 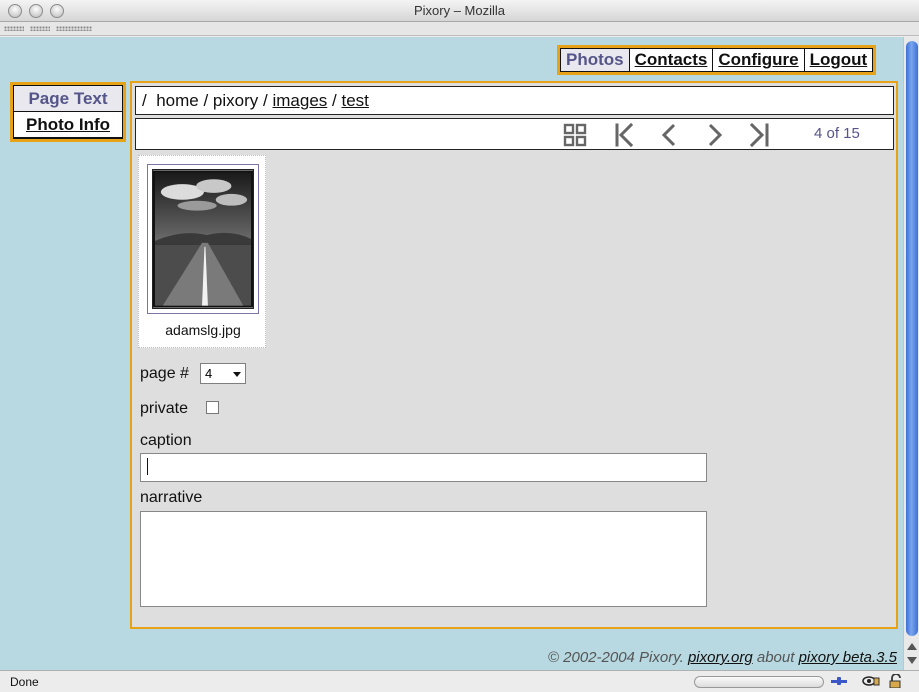 What do you see at coordinates (459, 29) in the screenshot?
I see `toolbar-strip` at bounding box center [459, 29].